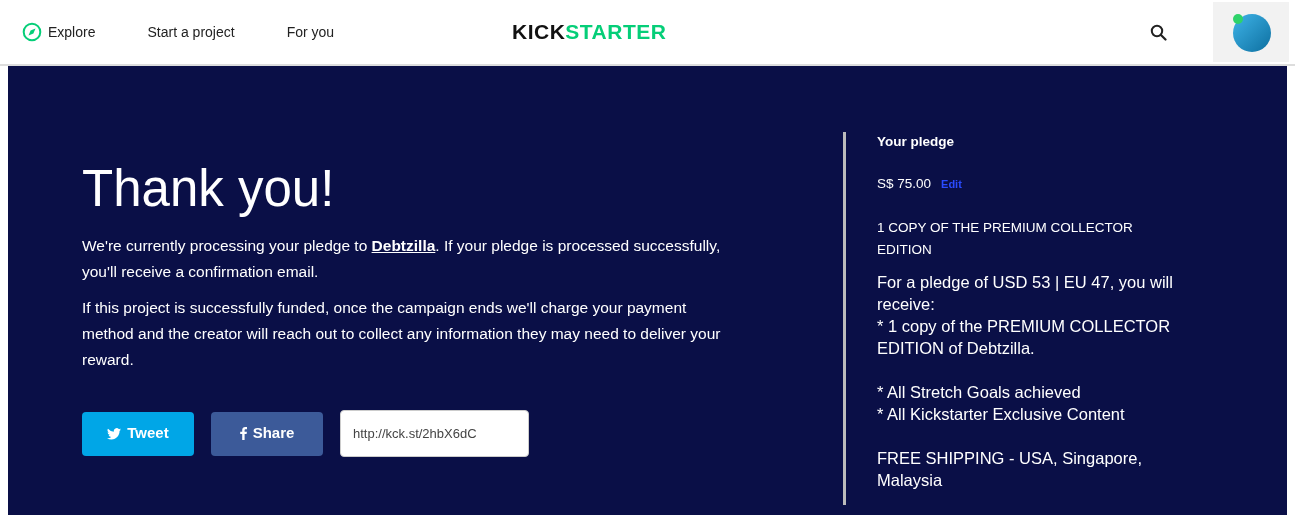  I want to click on nav-link: Explore, so click(59, 32).